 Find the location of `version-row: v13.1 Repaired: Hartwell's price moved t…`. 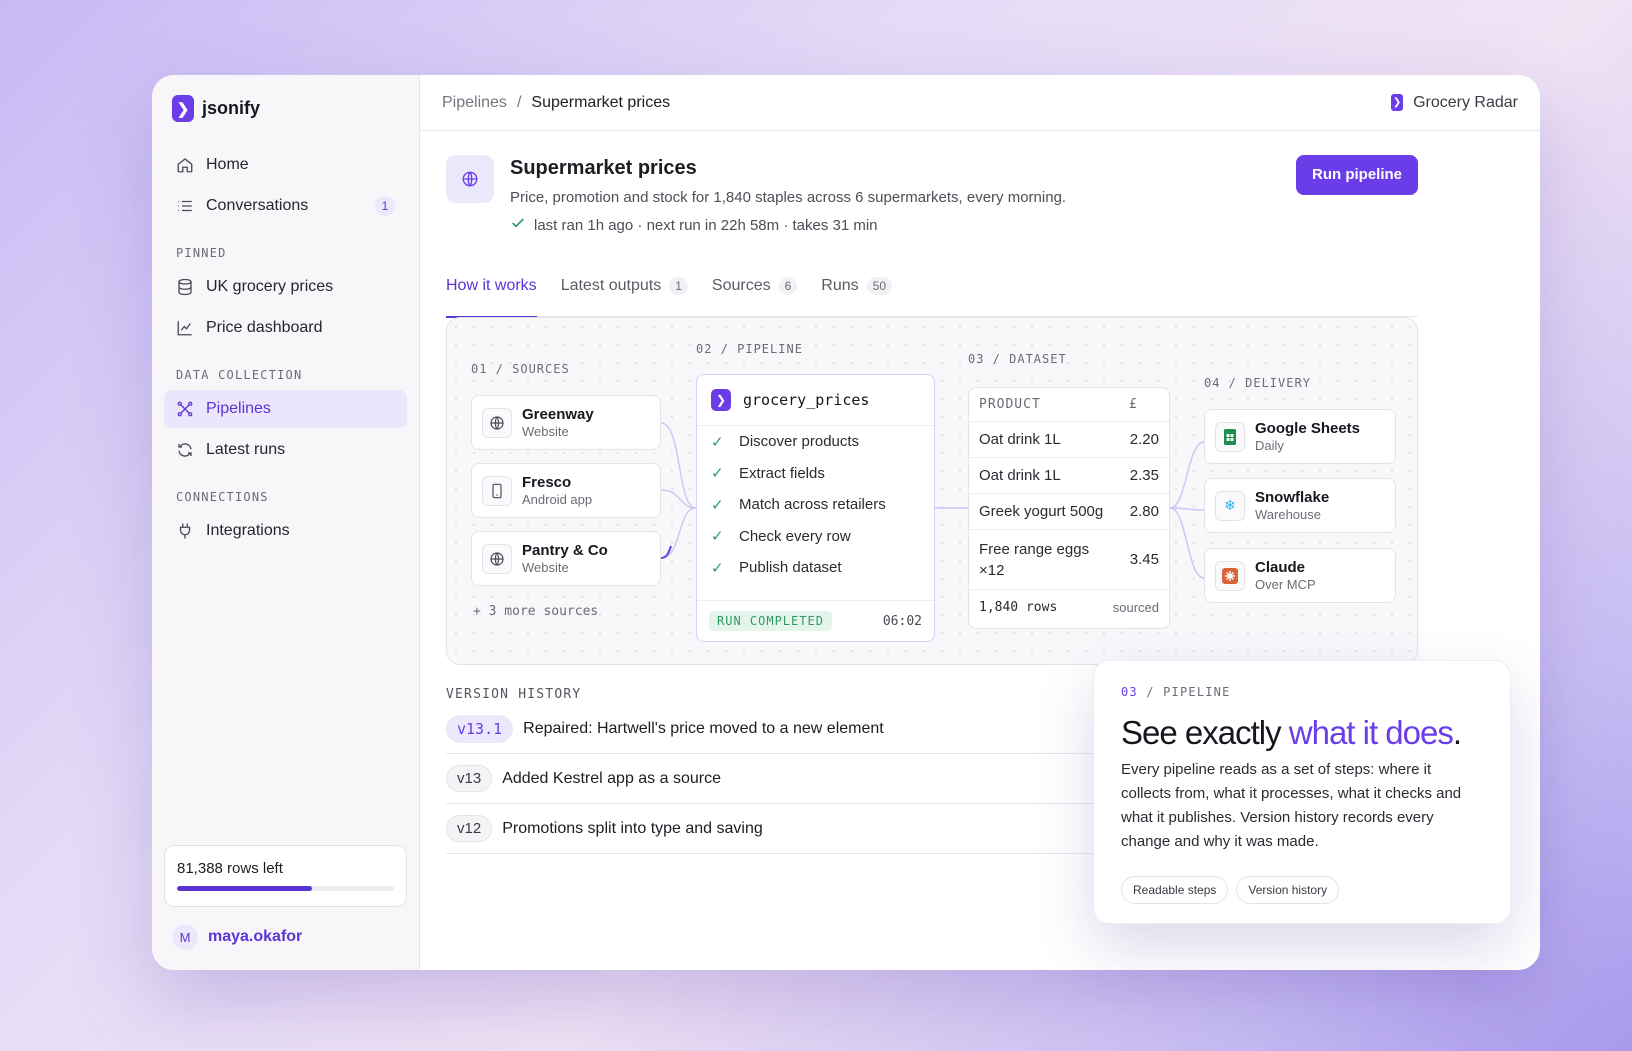

version-row: v13.1 Repaired: Hartwell's price moved t… is located at coordinates (776, 729).